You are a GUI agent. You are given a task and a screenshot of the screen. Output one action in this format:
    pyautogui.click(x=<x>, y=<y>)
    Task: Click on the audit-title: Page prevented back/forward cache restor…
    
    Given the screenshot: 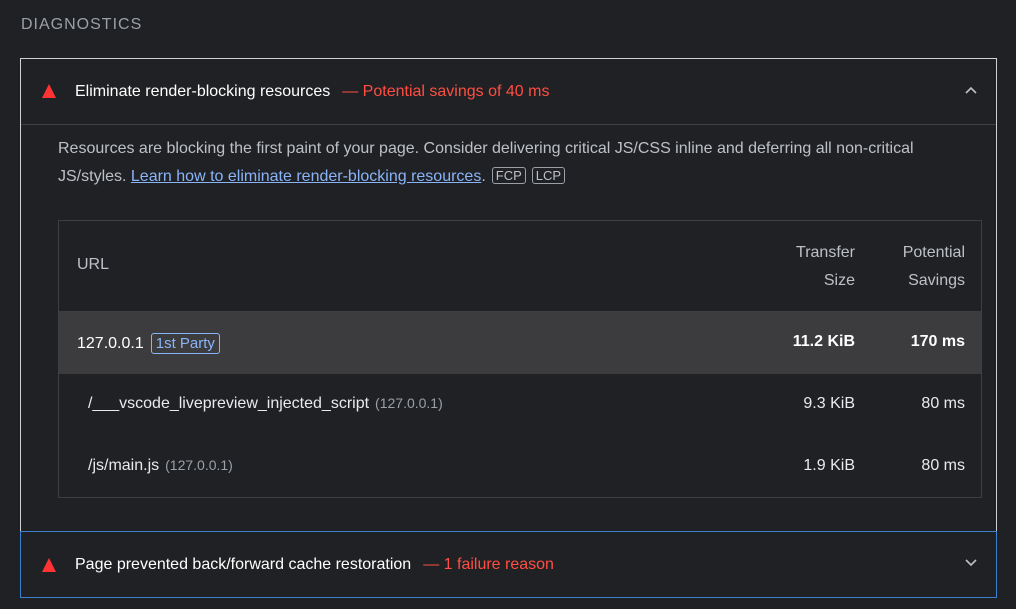 What is the action you would take?
    pyautogui.click(x=243, y=564)
    